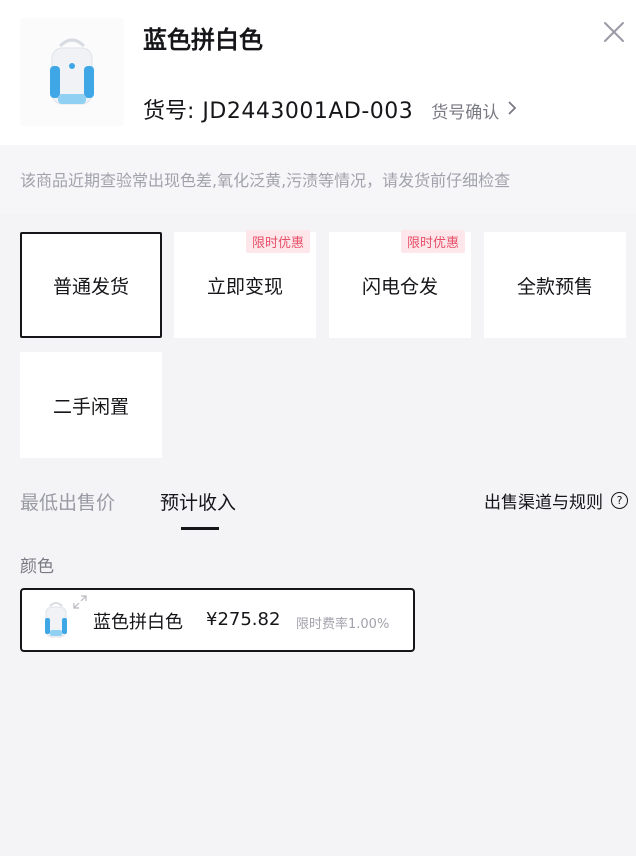 The image size is (636, 856). Describe the element at coordinates (67, 501) in the screenshot. I see `tab-lowest-price: 最低出售价` at that location.